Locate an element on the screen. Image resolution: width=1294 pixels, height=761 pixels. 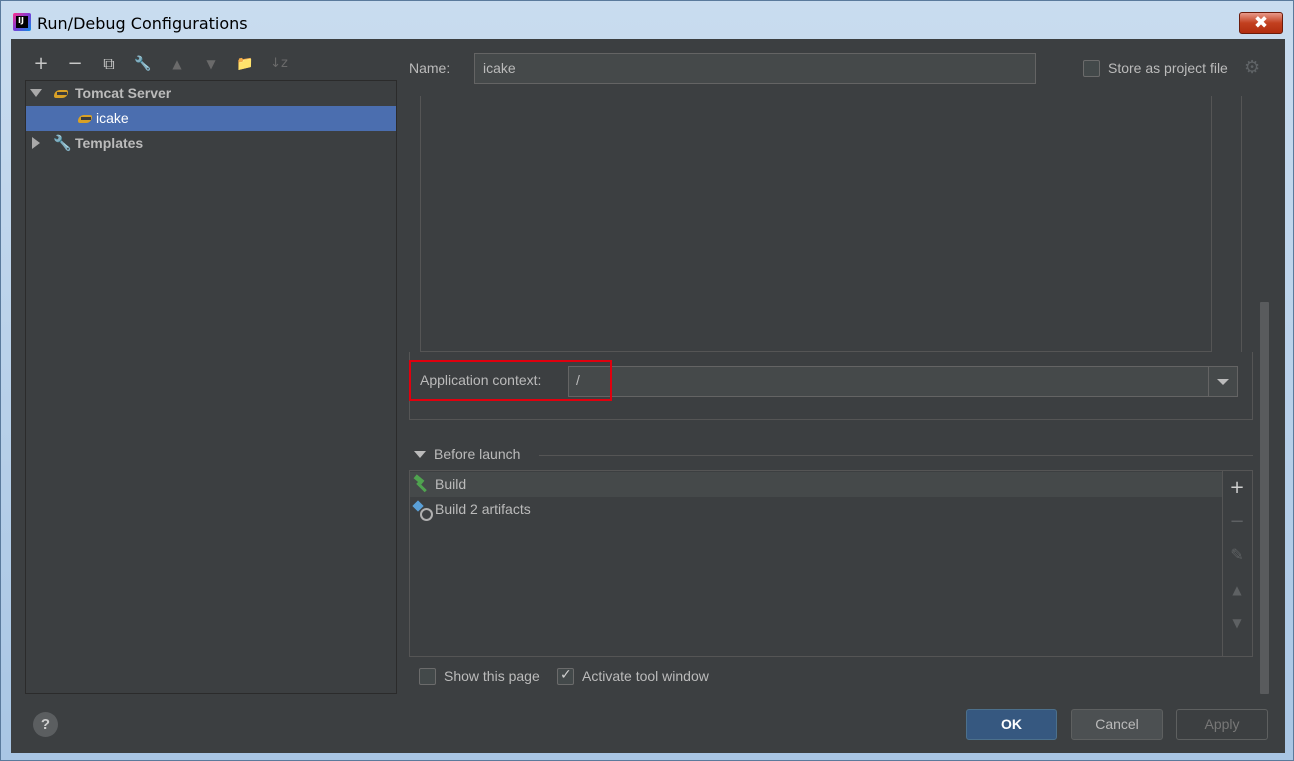
before-launch-collapse-icon is located at coordinates (420, 454).